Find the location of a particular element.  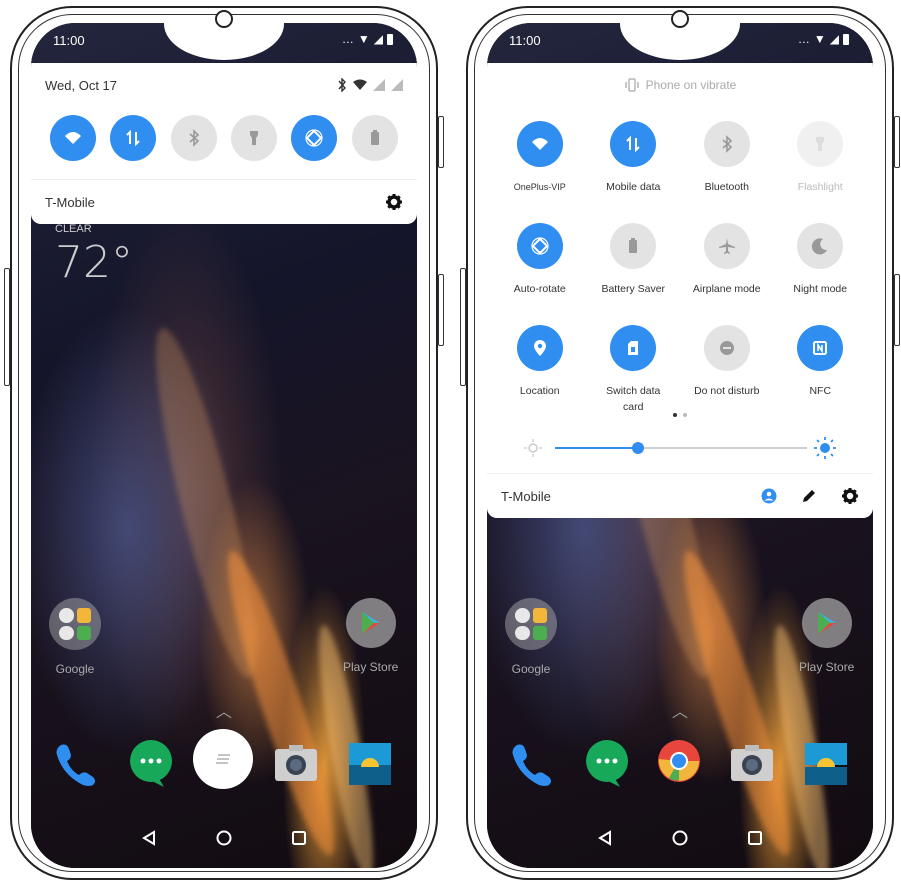

tile-bluetooth: Bluetooth is located at coordinates (727, 167).